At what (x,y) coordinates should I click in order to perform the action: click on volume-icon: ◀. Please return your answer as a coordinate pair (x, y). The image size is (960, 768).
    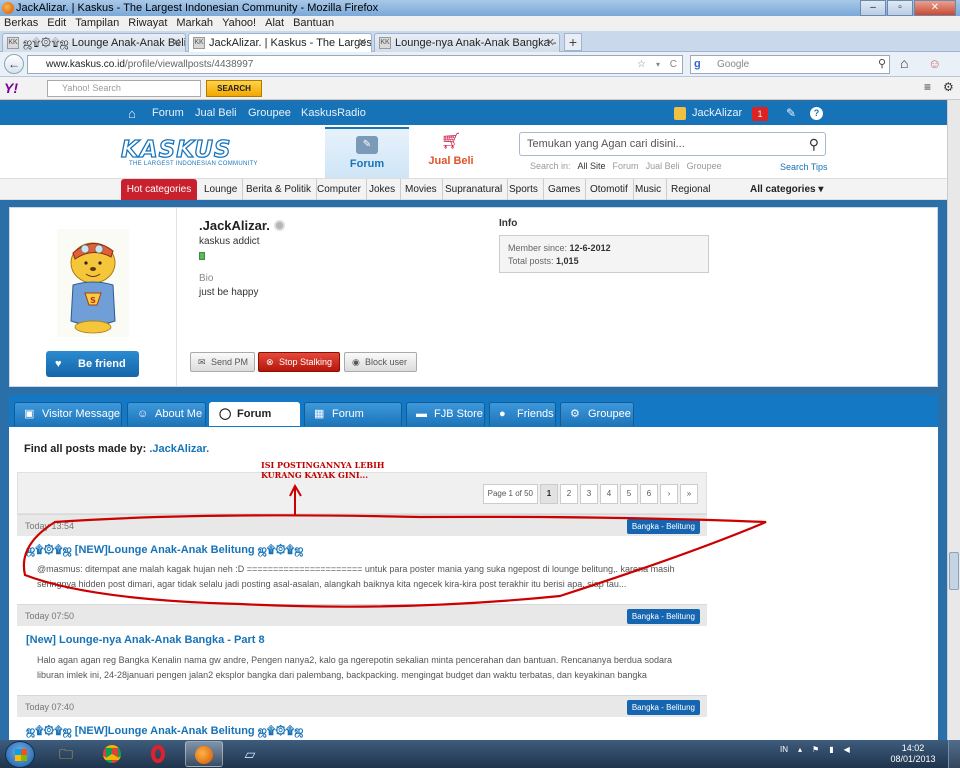
    Looking at the image, I should click on (847, 749).